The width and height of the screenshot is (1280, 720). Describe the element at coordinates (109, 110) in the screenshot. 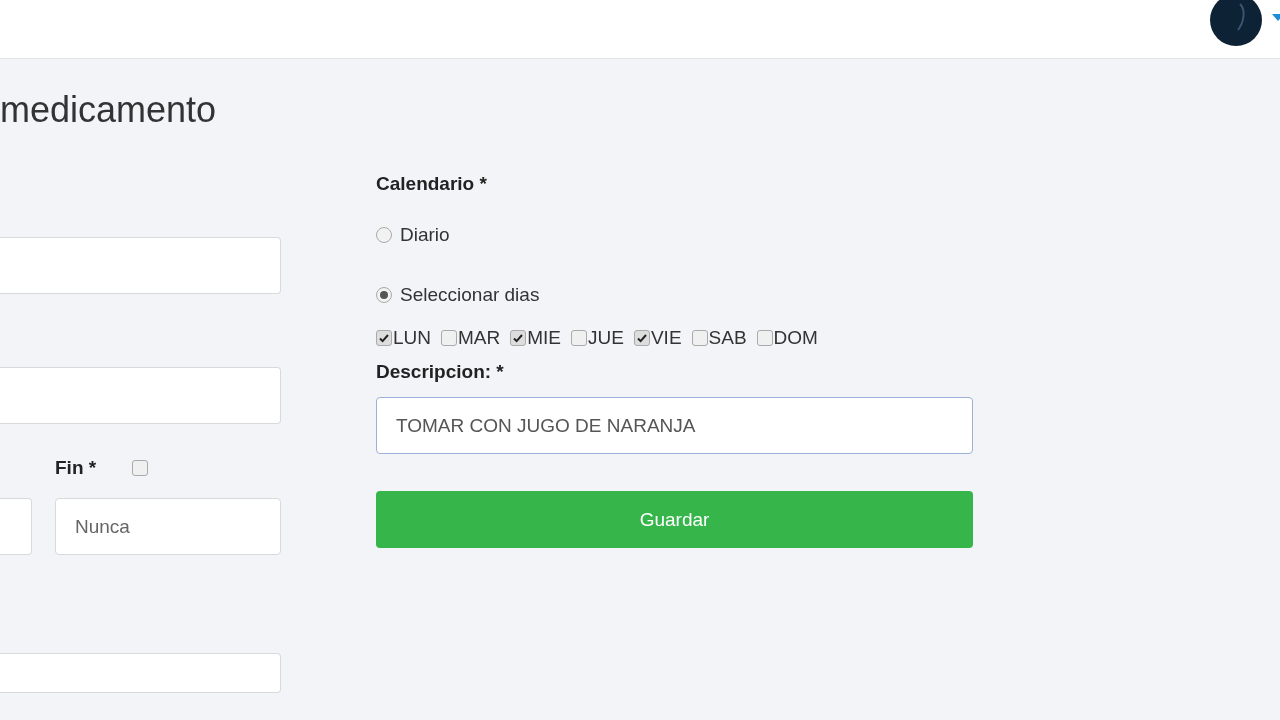

I see `page-title: medicamento` at that location.